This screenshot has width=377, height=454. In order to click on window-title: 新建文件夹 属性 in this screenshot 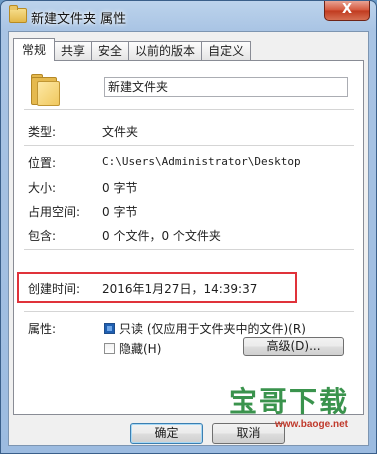, I will do `click(79, 19)`.